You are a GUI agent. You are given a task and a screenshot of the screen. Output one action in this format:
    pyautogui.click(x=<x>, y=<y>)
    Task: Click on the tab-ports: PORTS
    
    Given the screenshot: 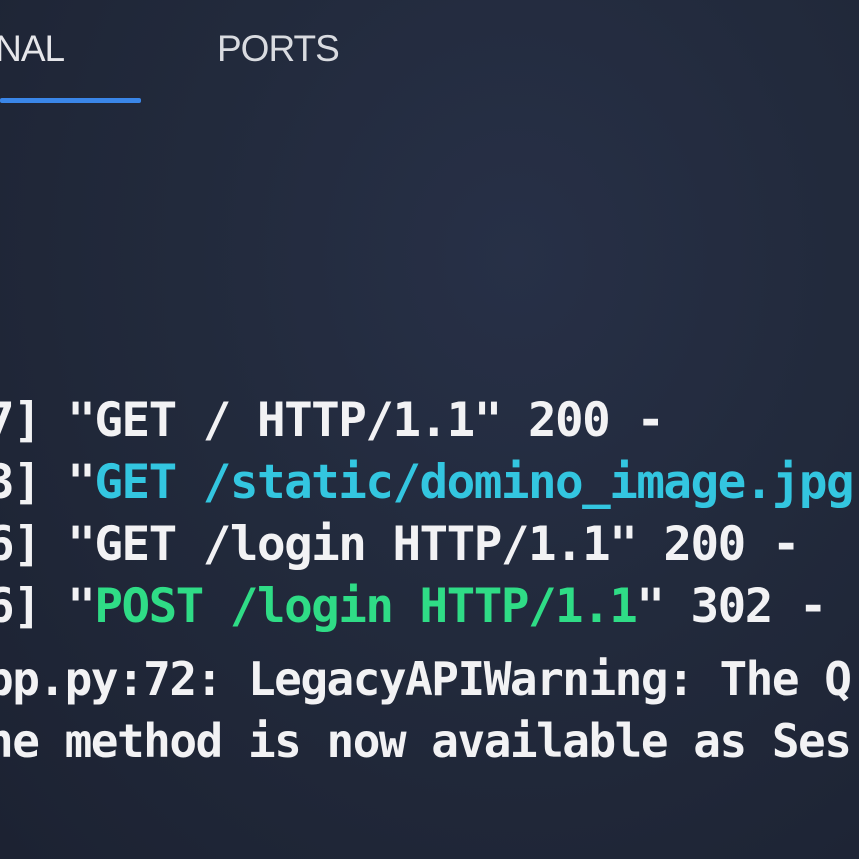 What is the action you would take?
    pyautogui.click(x=278, y=49)
    